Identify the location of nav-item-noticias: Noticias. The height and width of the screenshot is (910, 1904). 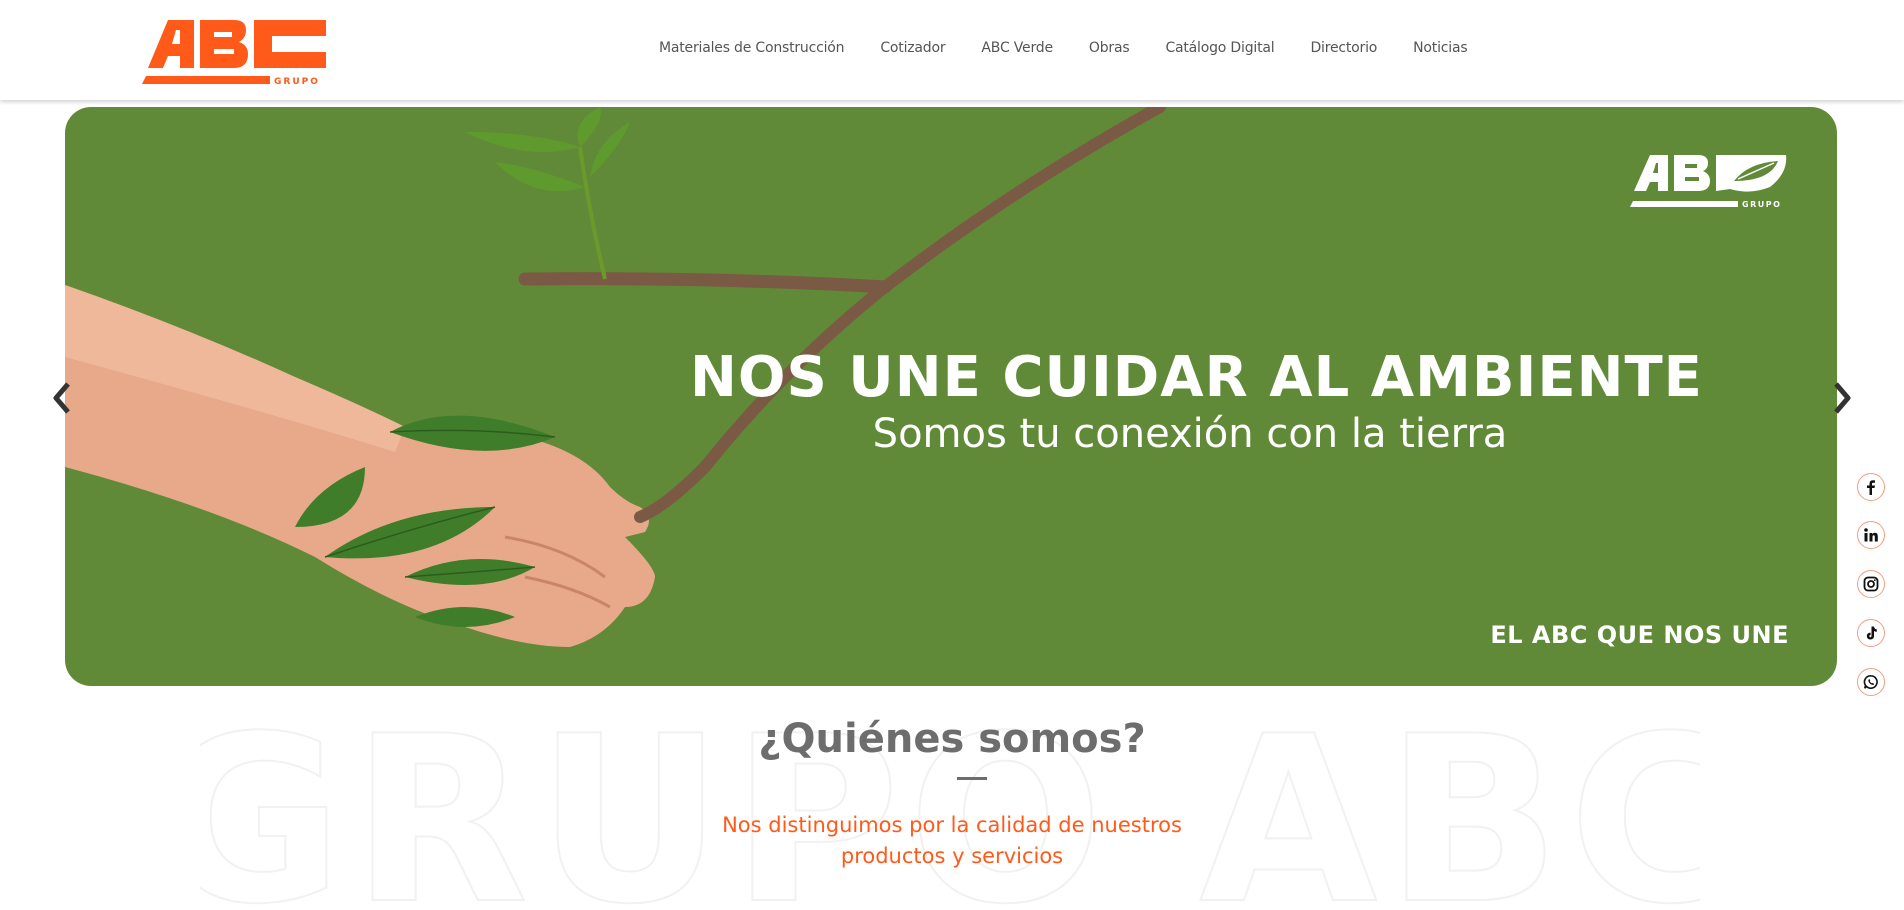
(1440, 48).